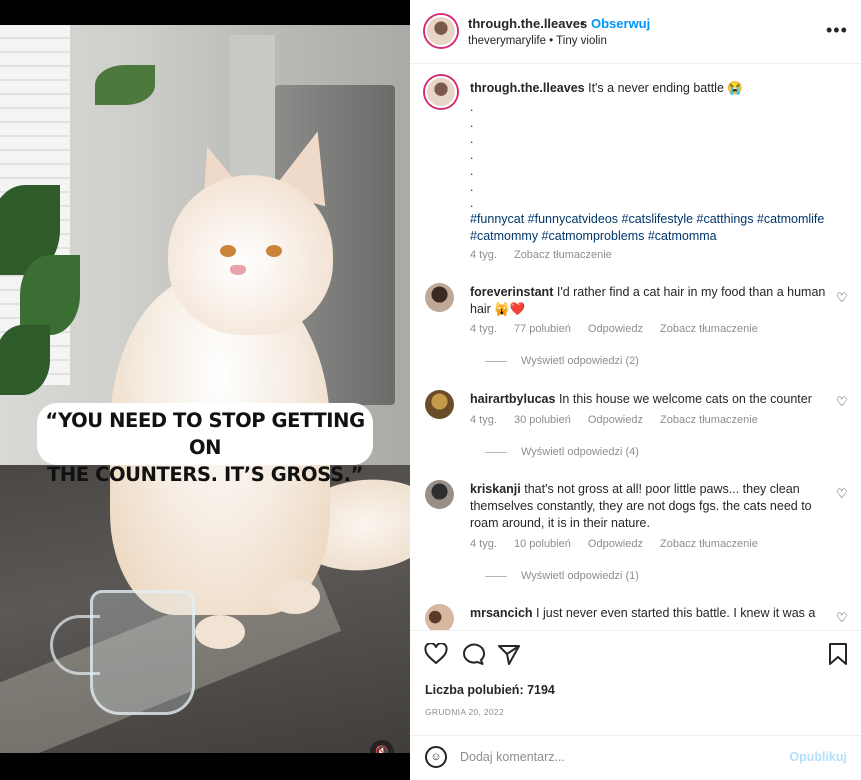  I want to click on post-date: GRUDNIA 20, 2022, so click(464, 712).